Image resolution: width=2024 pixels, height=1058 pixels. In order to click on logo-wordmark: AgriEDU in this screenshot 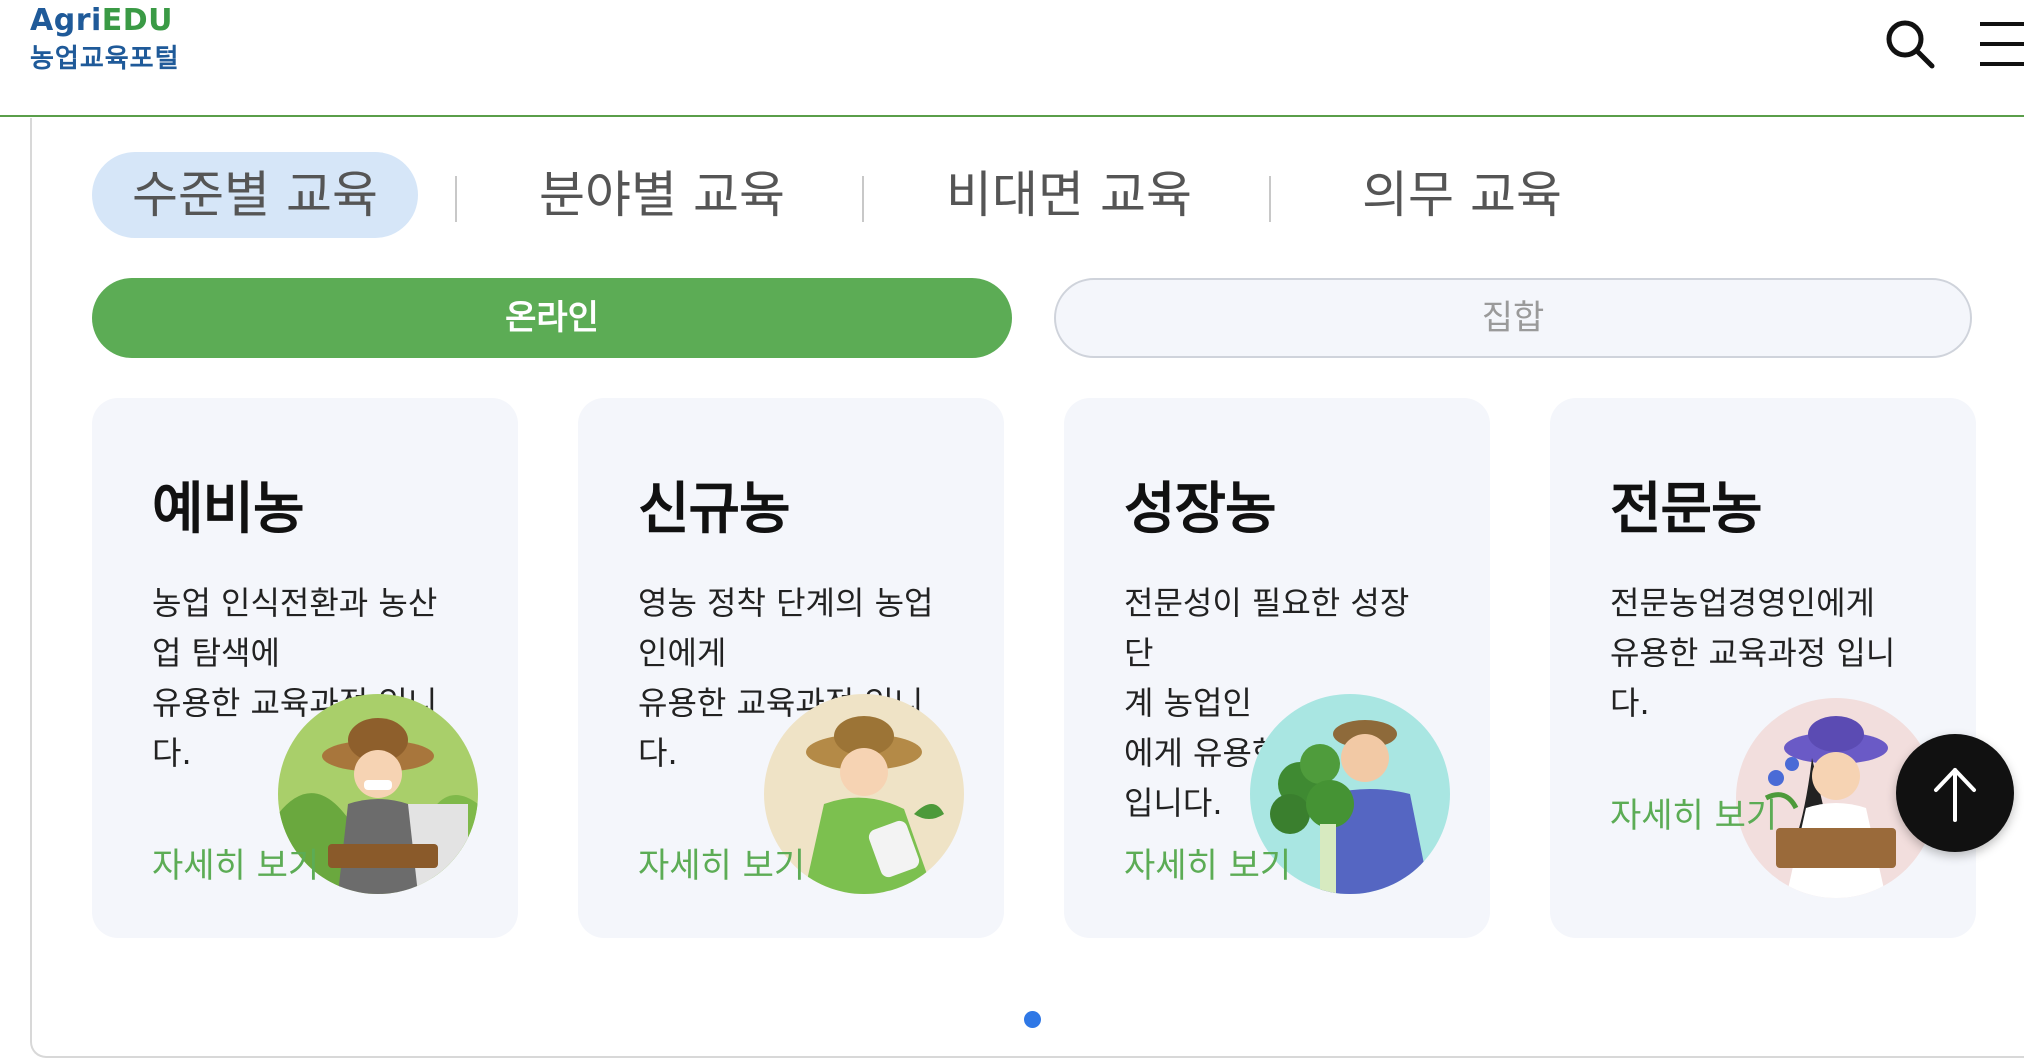, I will do `click(105, 21)`.